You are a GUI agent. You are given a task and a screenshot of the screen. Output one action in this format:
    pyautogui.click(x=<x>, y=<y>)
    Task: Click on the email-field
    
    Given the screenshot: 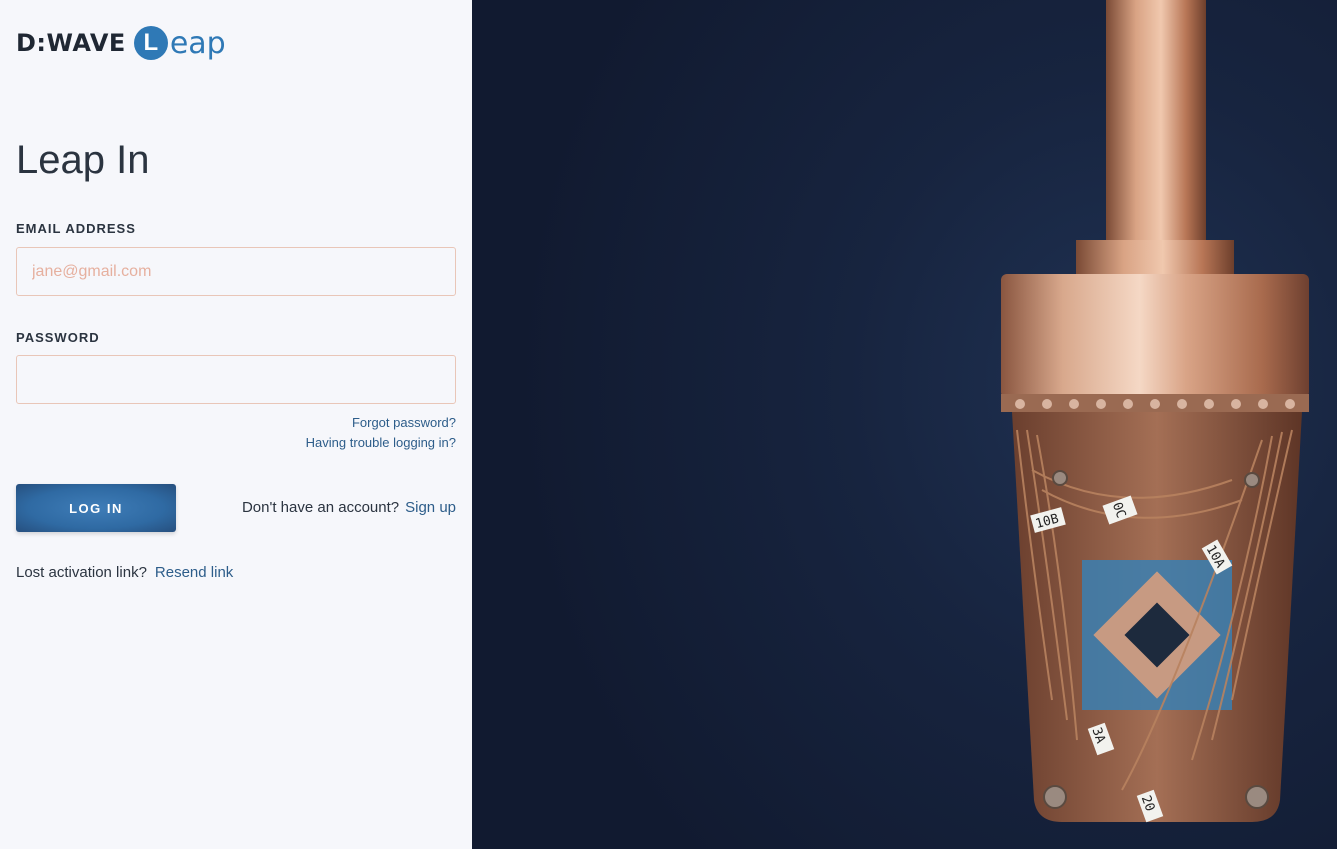 What is the action you would take?
    pyautogui.click(x=236, y=271)
    